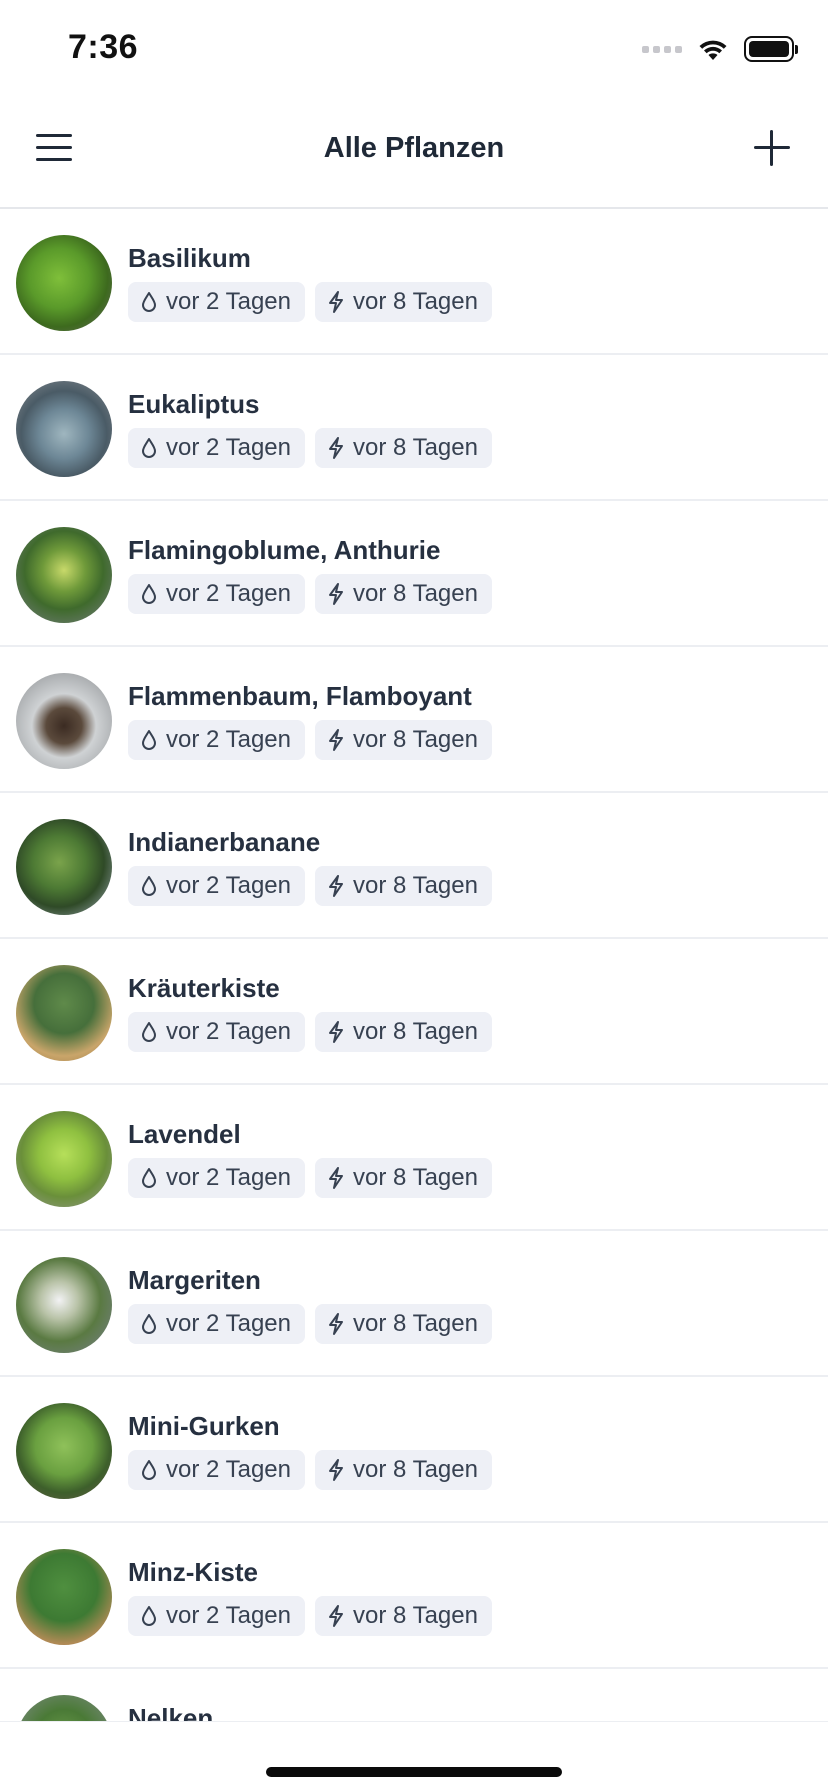 Image resolution: width=828 pixels, height=1792 pixels. I want to click on plant-row: Mini-Gurken vor 2 Tagen vor 8 Tagen, so click(414, 1450).